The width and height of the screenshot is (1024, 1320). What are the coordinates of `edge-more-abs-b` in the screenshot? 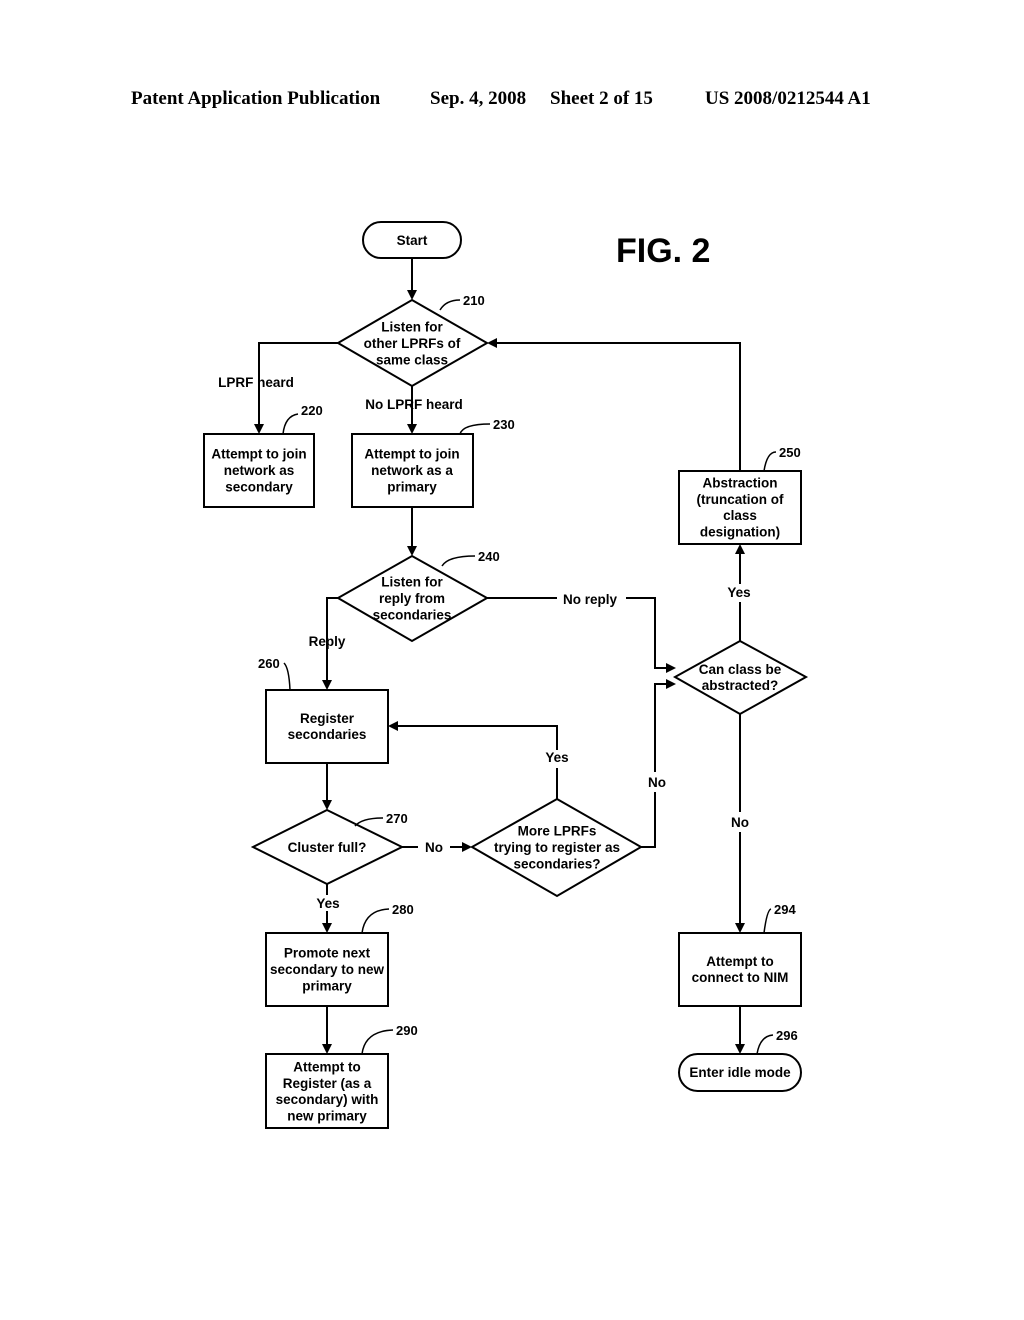 It's located at (661, 727).